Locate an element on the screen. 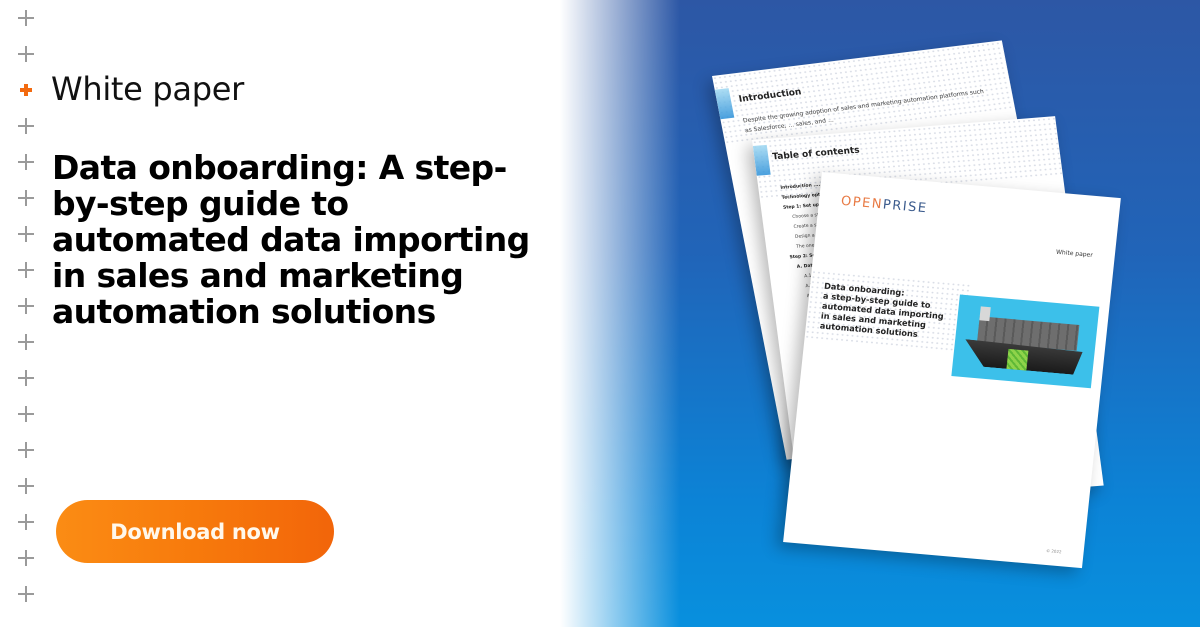 The height and width of the screenshot is (627, 1200). logo-part-open: OPEN is located at coordinates (862, 203).